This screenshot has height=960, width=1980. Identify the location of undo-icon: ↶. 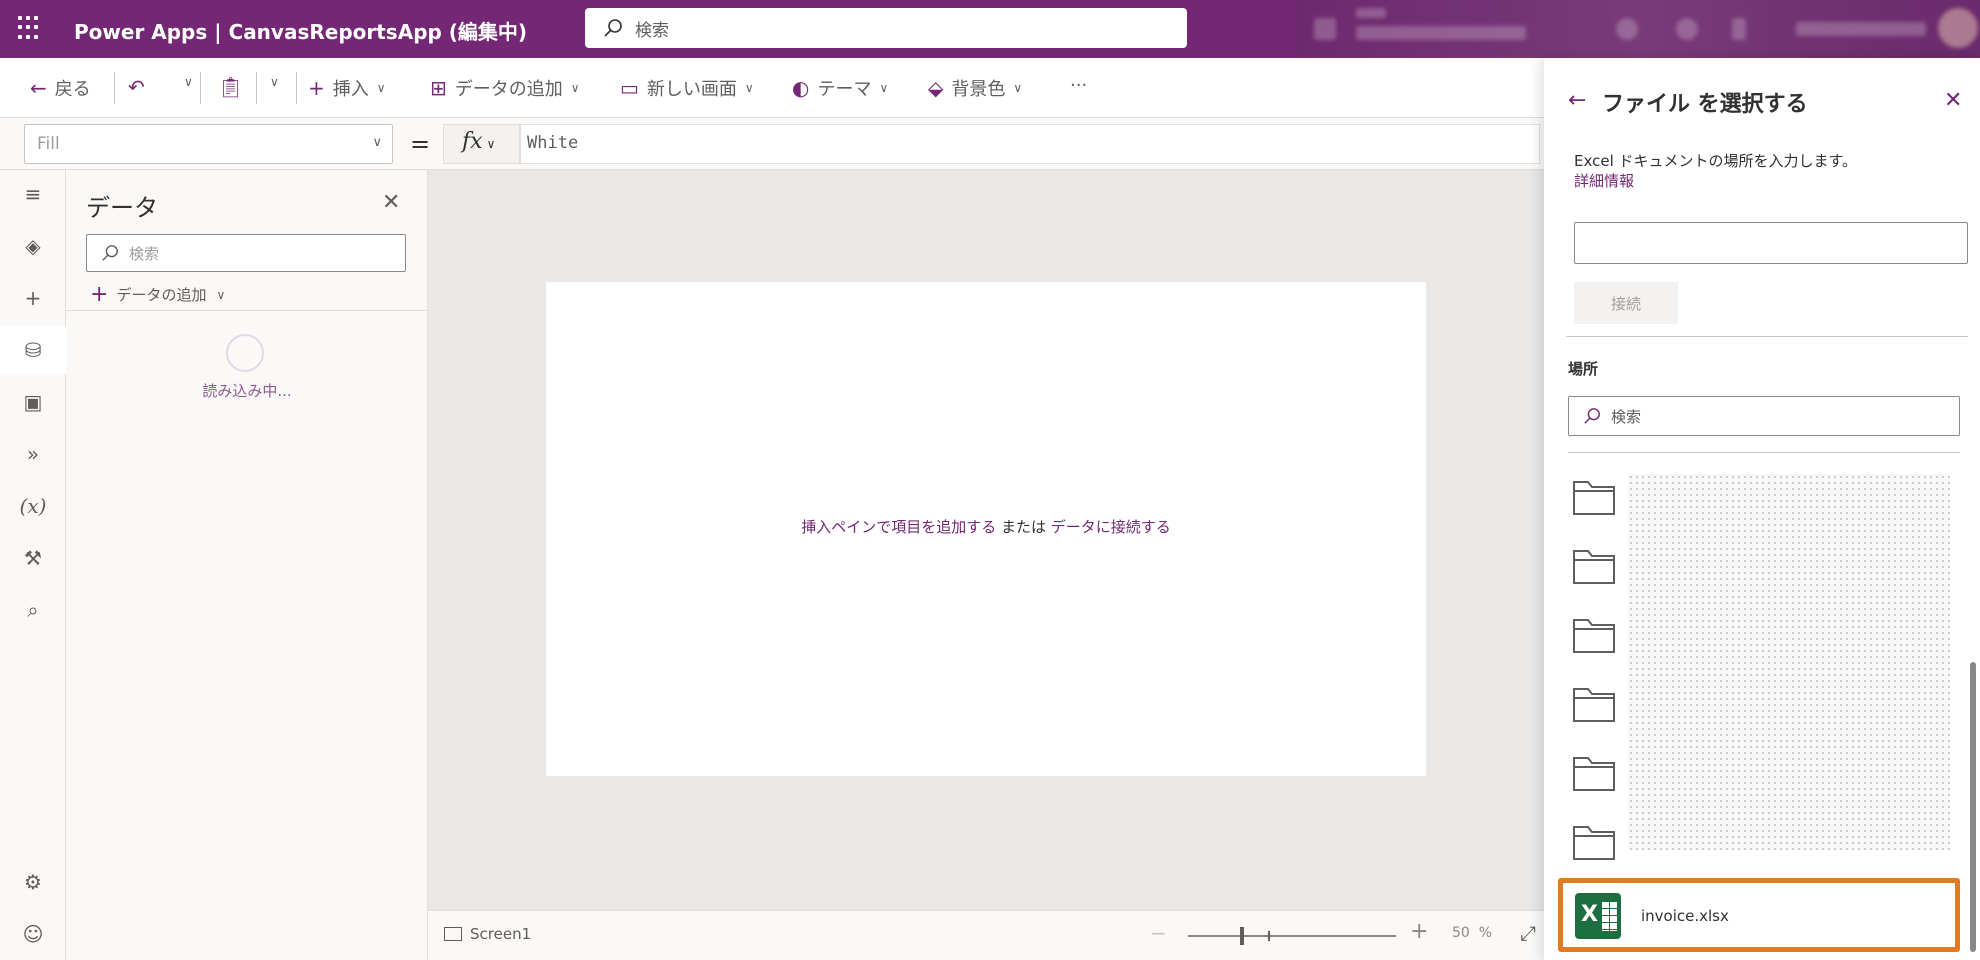
(136, 87).